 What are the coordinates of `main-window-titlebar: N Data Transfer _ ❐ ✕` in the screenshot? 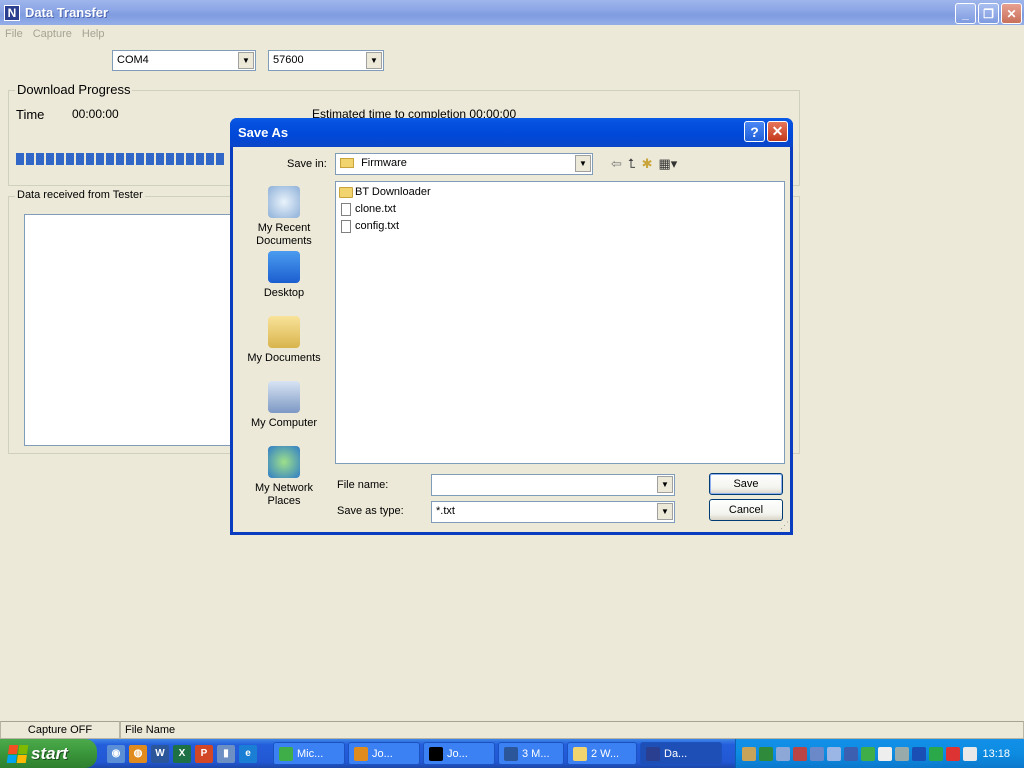 It's located at (512, 12).